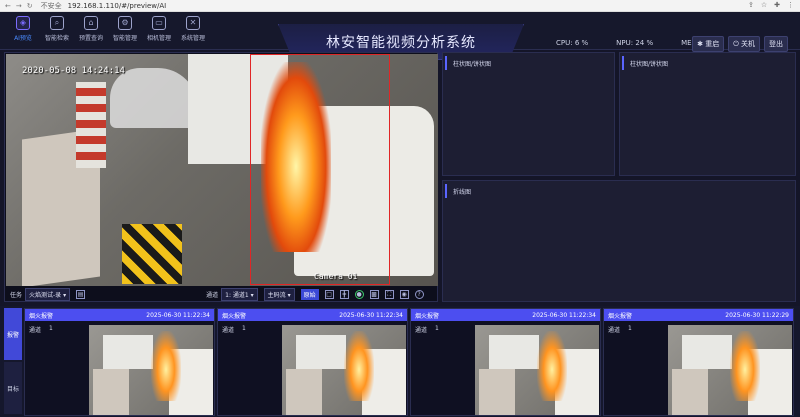 This screenshot has height=417, width=800. I want to click on alarm-channel-label: 通道, so click(35, 330).